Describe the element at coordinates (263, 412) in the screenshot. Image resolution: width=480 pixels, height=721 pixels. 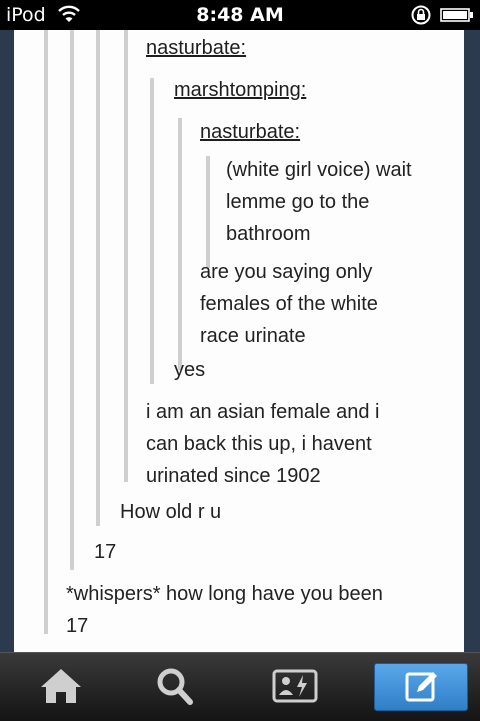
I see `reply-line: i am an asian female and i` at that location.